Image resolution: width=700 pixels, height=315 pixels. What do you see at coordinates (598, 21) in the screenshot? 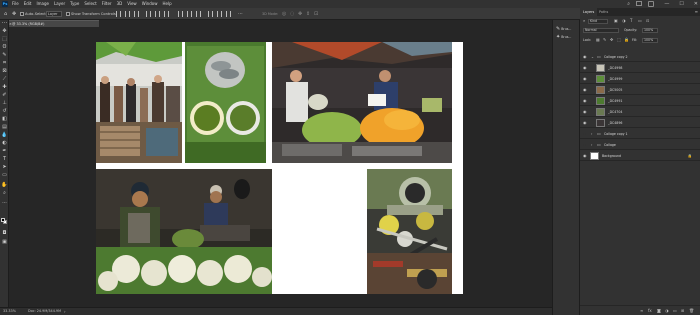
I see `filter-kind-dropdown: Kind` at bounding box center [598, 21].